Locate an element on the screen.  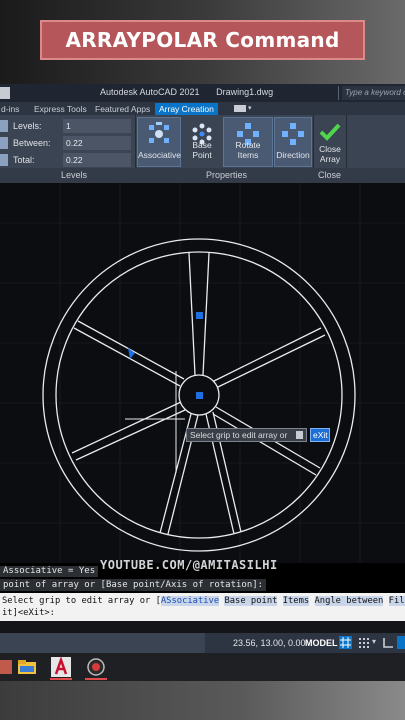
option-base-point: Base point is located at coordinates (251, 601).